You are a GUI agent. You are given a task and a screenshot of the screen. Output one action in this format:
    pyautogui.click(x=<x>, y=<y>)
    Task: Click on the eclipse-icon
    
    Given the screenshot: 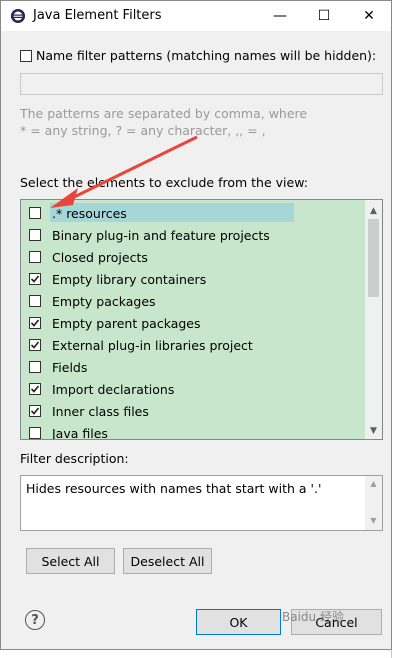 What is the action you would take?
    pyautogui.click(x=18, y=16)
    